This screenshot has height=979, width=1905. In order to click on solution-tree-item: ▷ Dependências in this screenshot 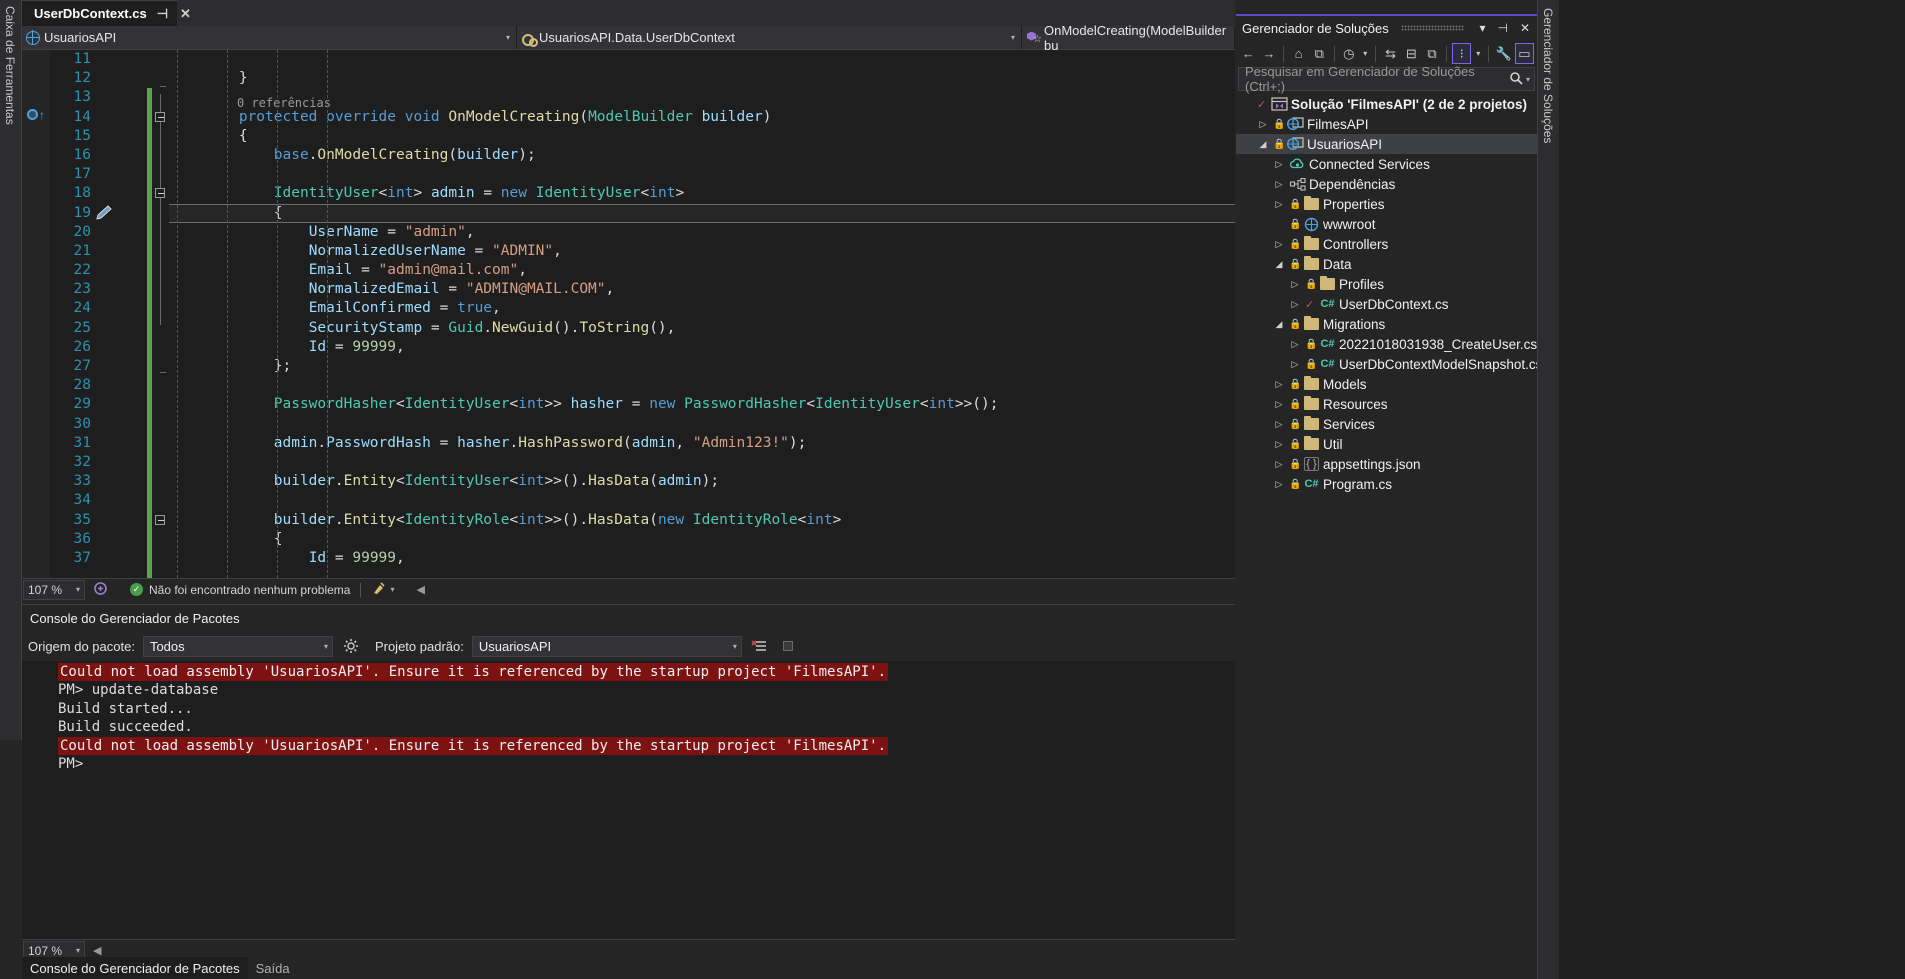, I will do `click(1386, 184)`.